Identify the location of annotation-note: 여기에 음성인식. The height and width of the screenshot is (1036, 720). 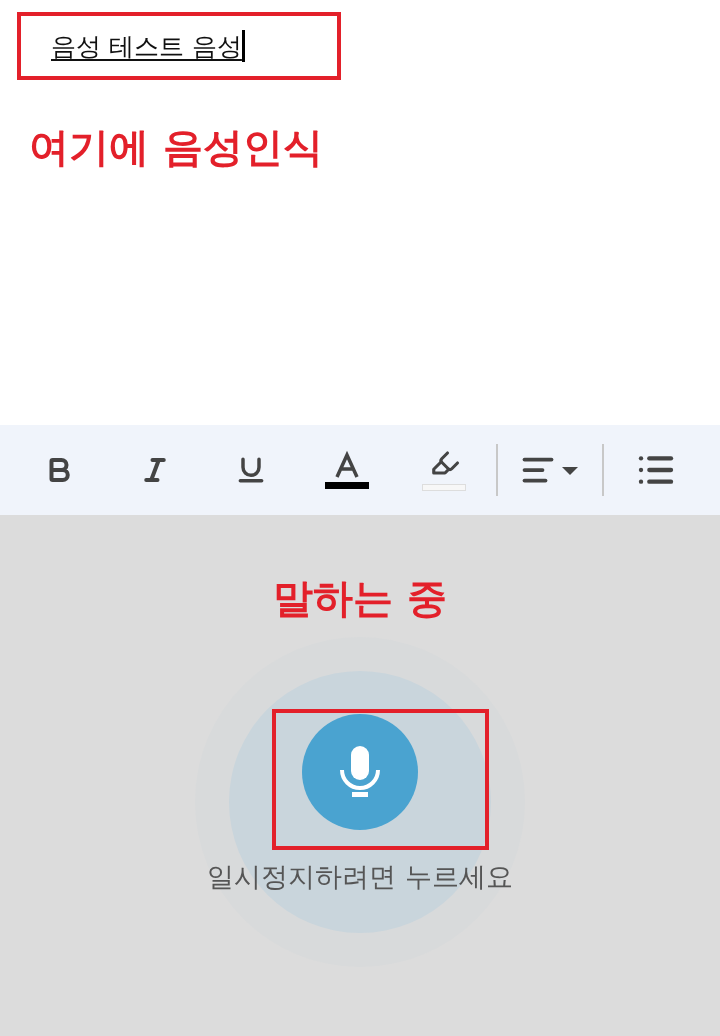
(176, 147).